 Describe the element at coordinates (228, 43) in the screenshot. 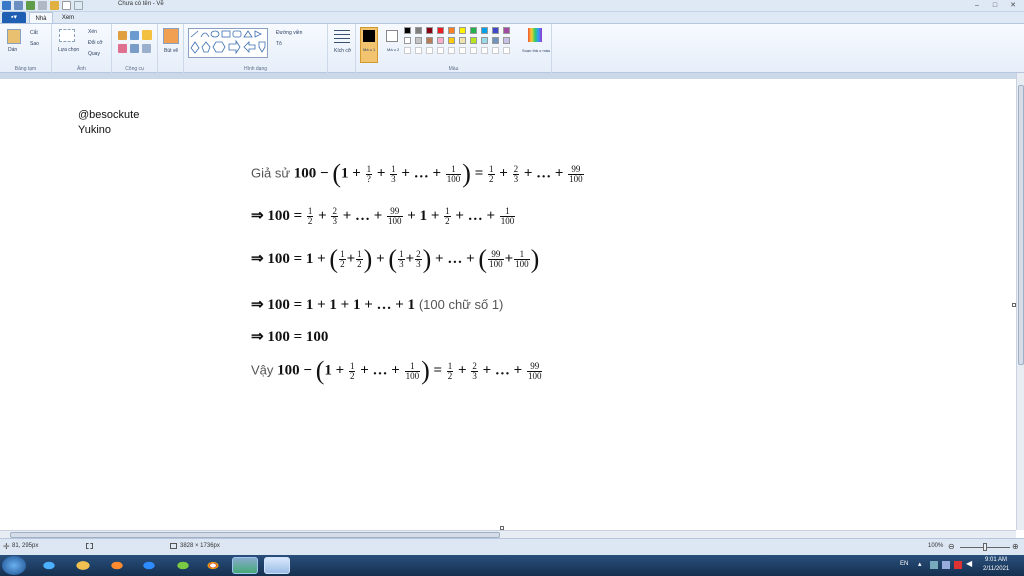

I see `shapes-gallery` at that location.